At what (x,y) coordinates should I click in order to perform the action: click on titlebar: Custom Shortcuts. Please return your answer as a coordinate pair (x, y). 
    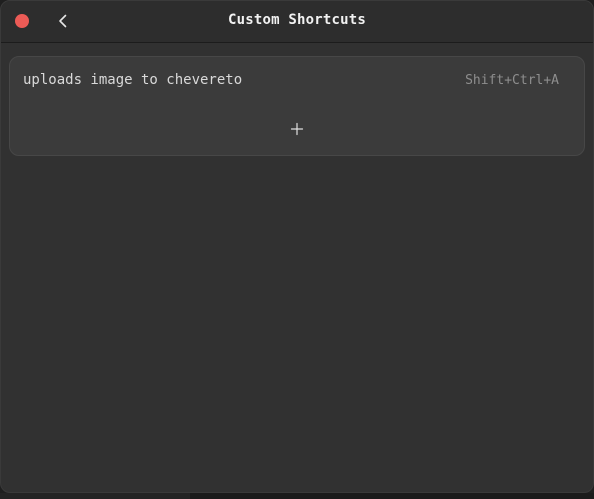
    Looking at the image, I should click on (297, 22).